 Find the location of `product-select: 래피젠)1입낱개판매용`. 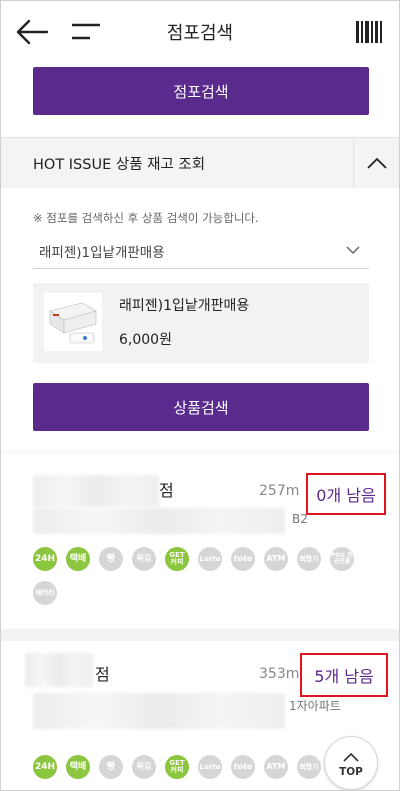

product-select: 래피젠)1입낱개판매용 is located at coordinates (201, 250).